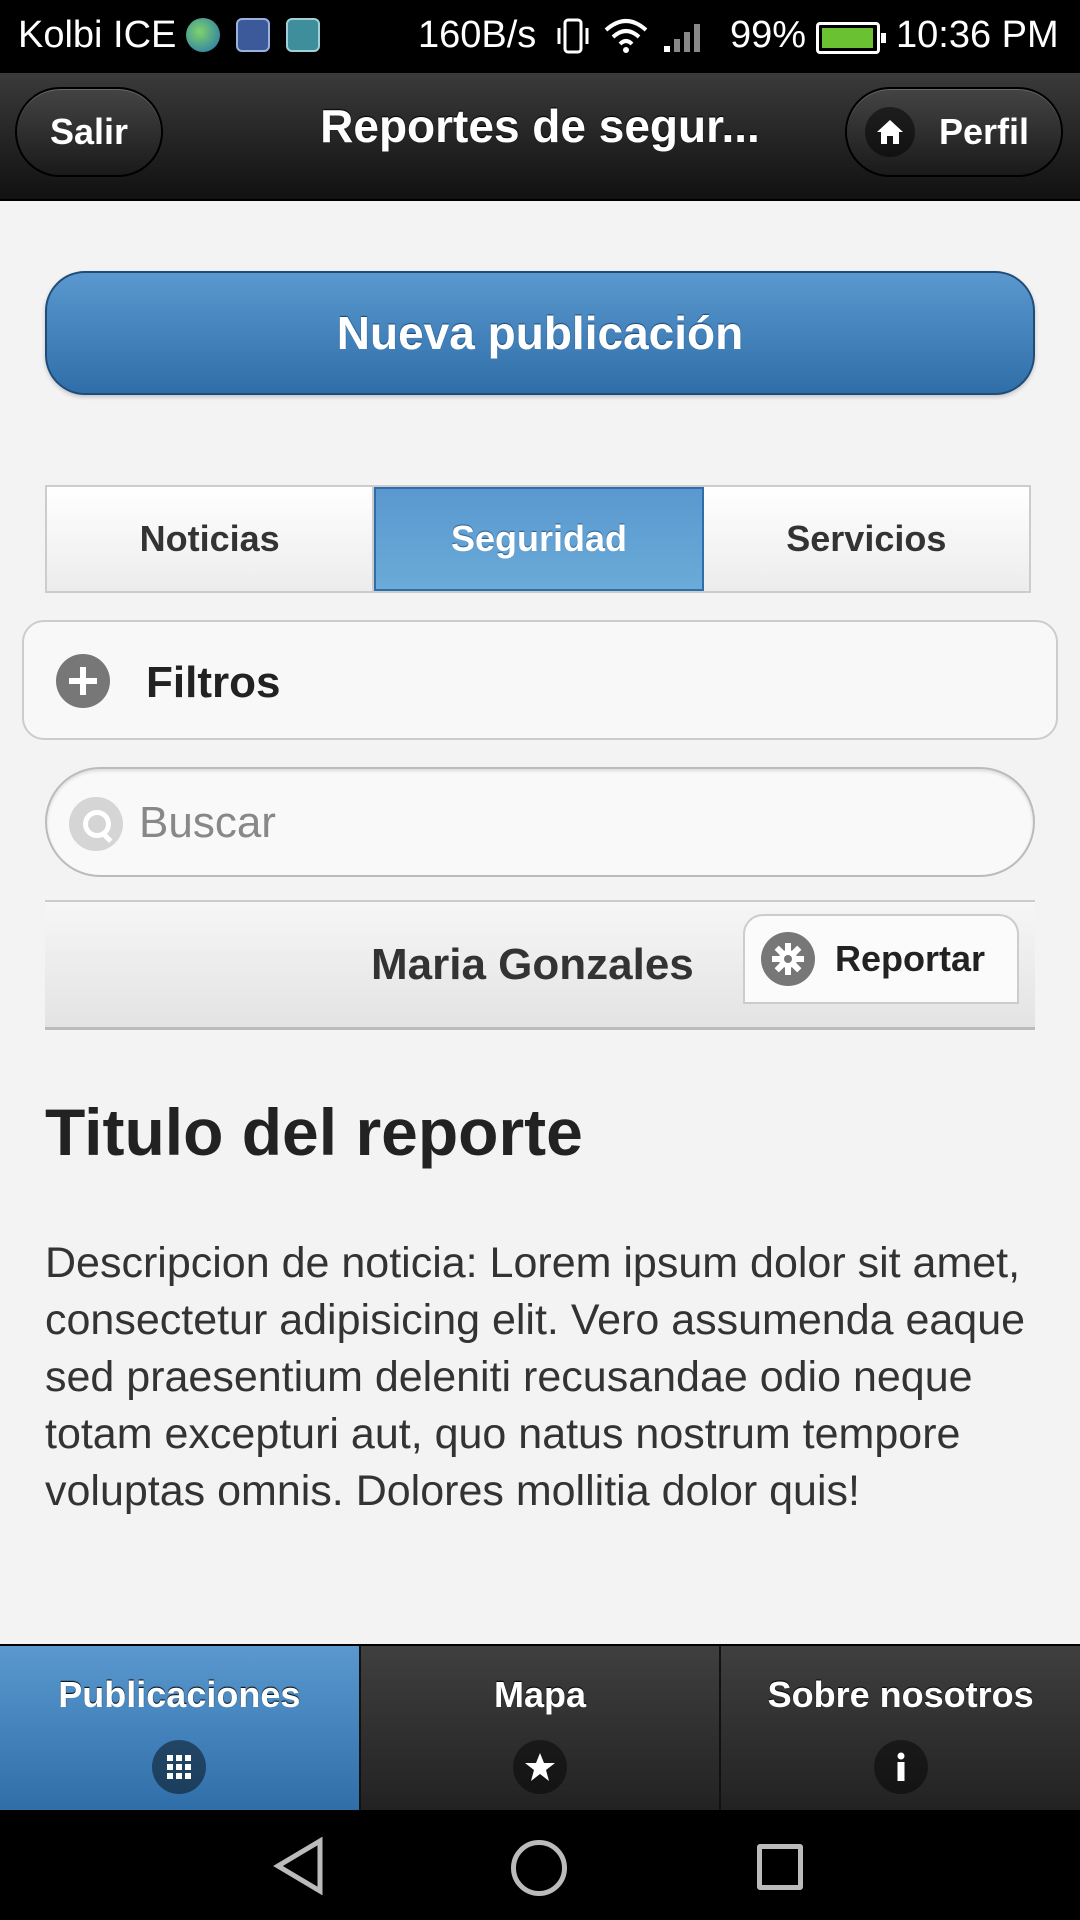 The height and width of the screenshot is (1920, 1080). I want to click on nav-label: Publicaciones, so click(179, 1694).